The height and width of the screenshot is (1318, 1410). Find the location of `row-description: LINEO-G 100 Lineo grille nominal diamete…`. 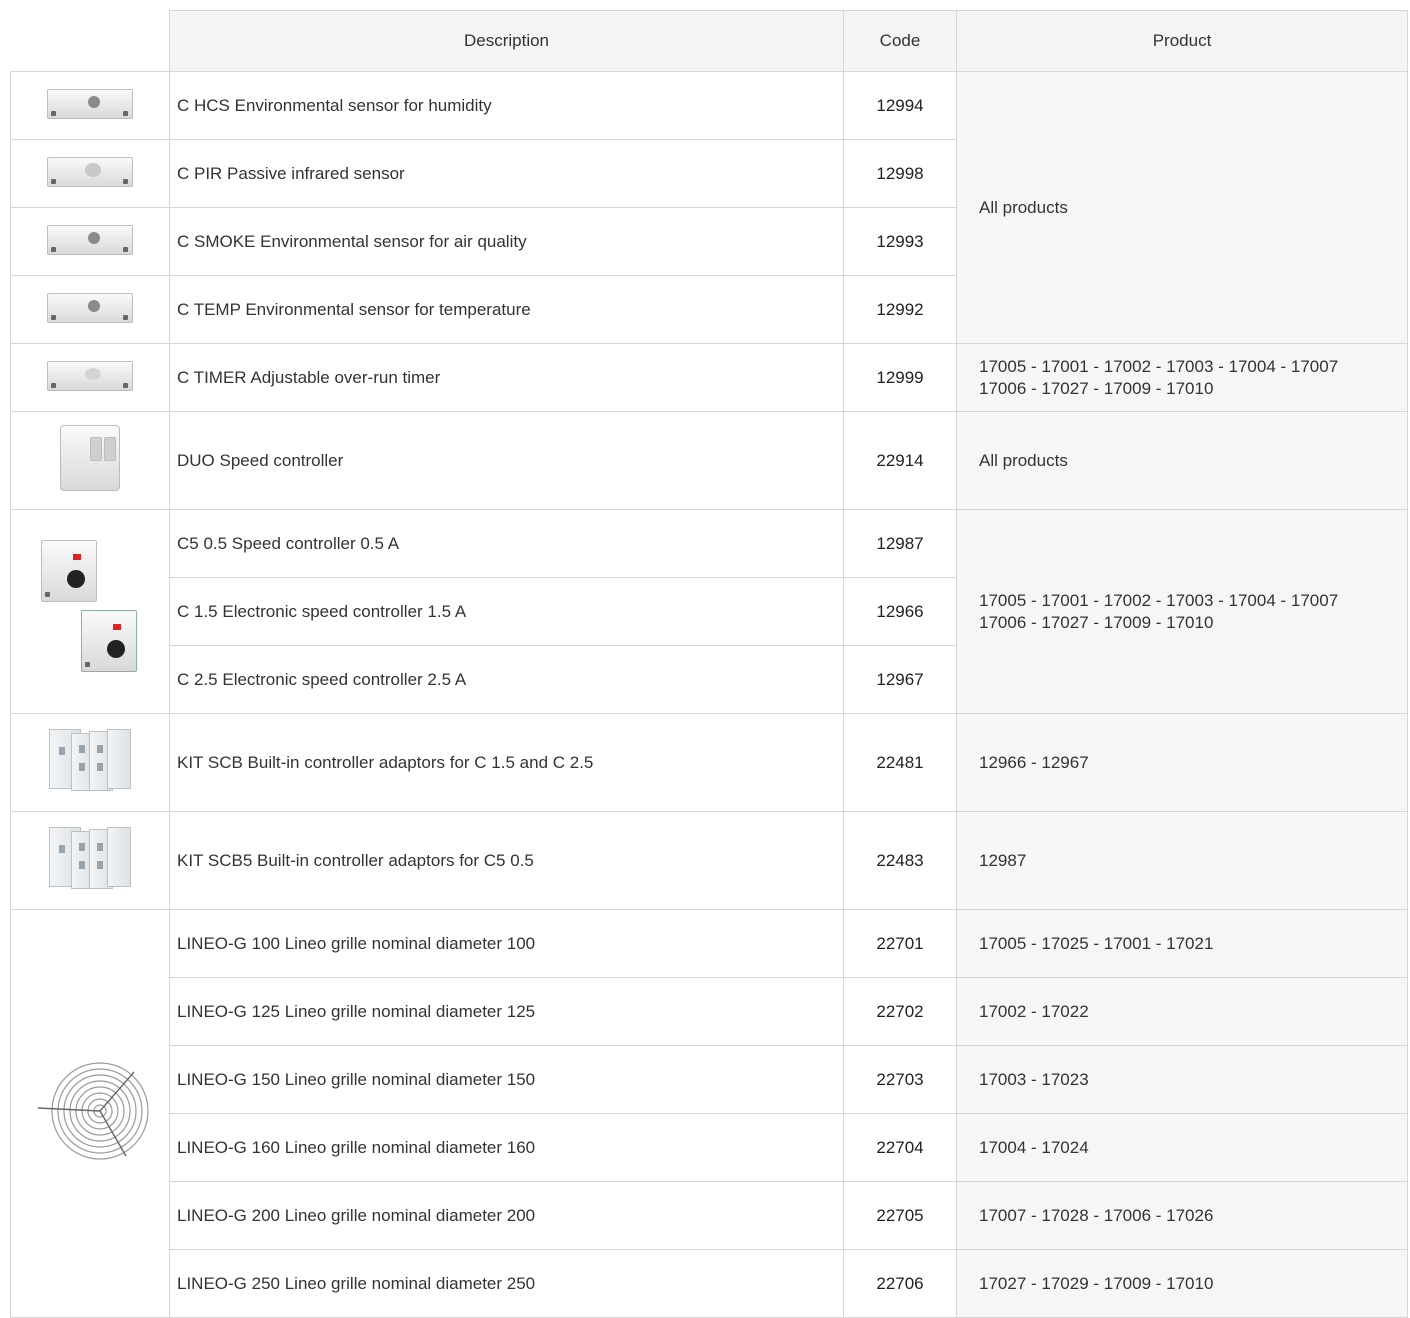

row-description: LINEO-G 100 Lineo grille nominal diamete… is located at coordinates (506, 943).